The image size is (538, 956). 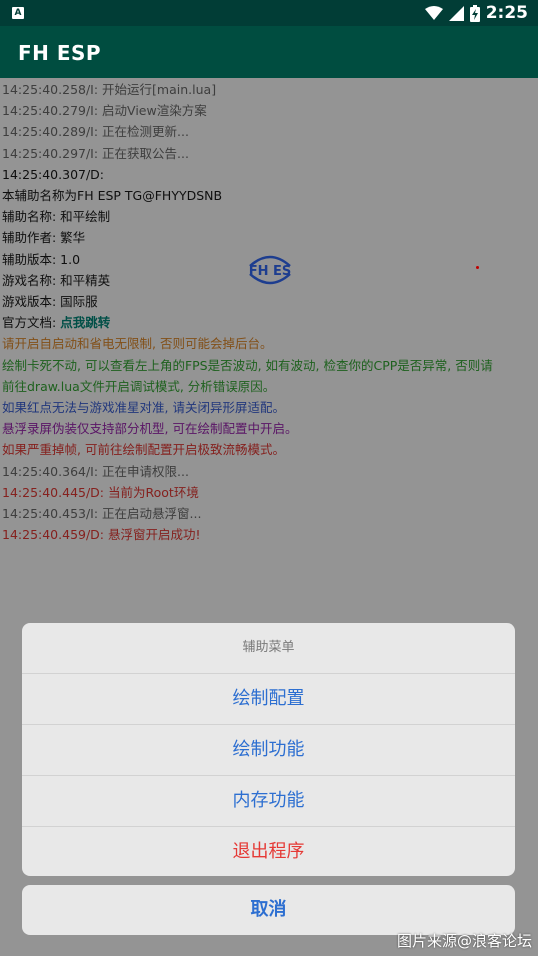 What do you see at coordinates (268, 699) in the screenshot?
I see `menu-item-draw-config: 绘制配置` at bounding box center [268, 699].